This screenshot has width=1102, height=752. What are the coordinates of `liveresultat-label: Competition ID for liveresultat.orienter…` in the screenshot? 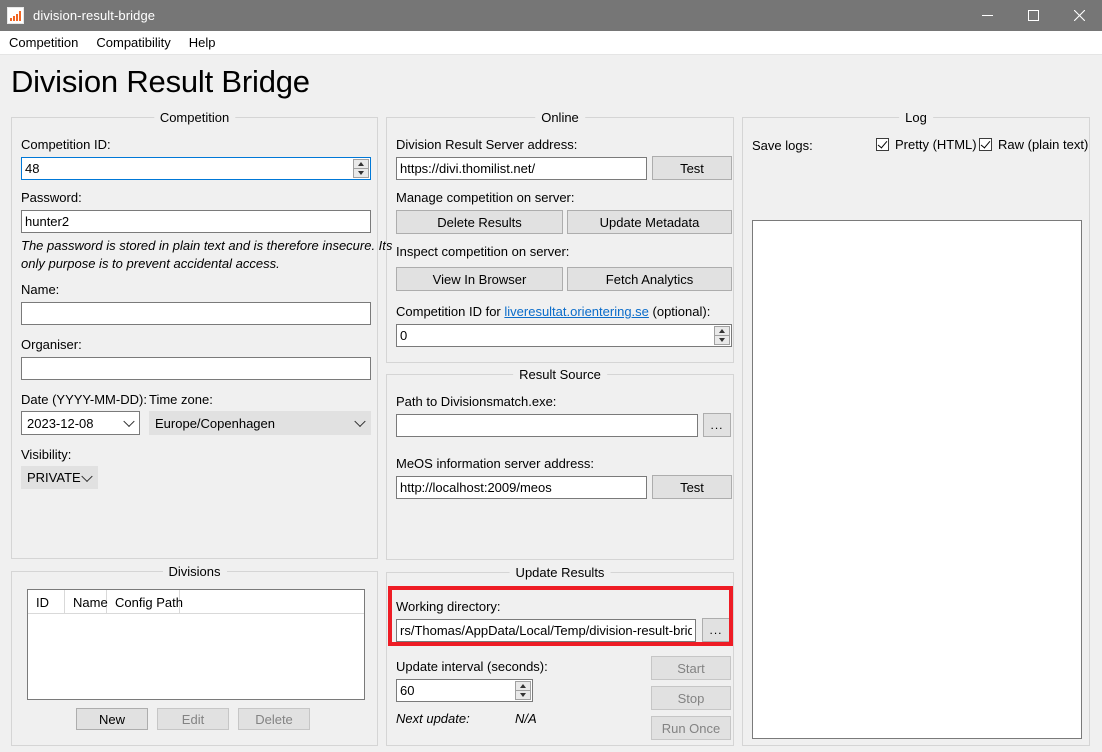 It's located at (553, 311).